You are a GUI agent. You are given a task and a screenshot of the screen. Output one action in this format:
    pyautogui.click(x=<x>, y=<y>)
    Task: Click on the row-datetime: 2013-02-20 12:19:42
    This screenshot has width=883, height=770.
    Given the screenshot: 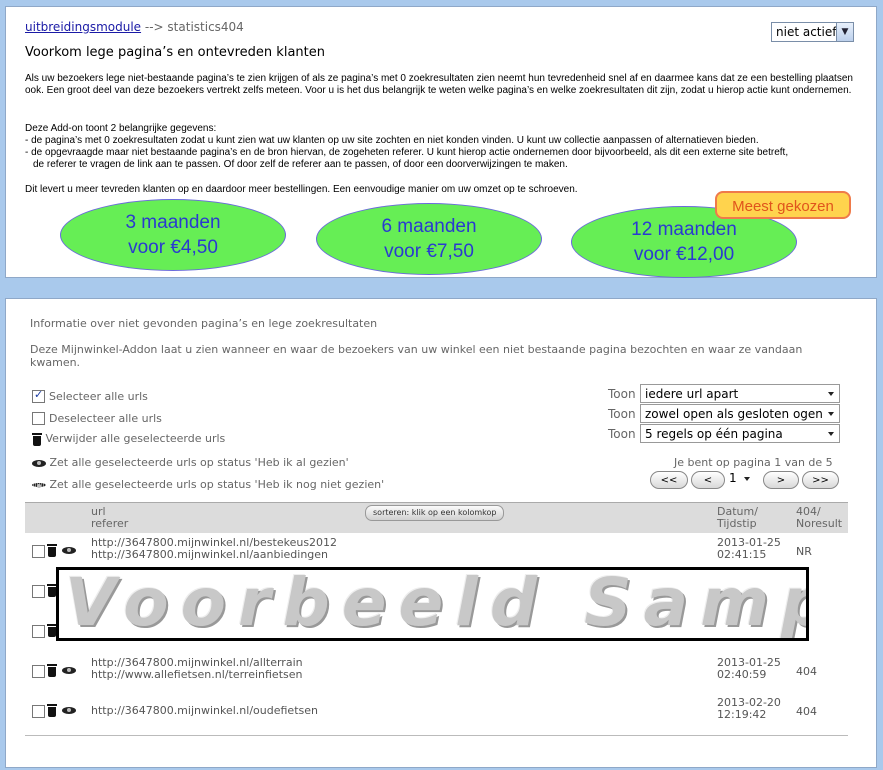 What is the action you would take?
    pyautogui.click(x=749, y=709)
    